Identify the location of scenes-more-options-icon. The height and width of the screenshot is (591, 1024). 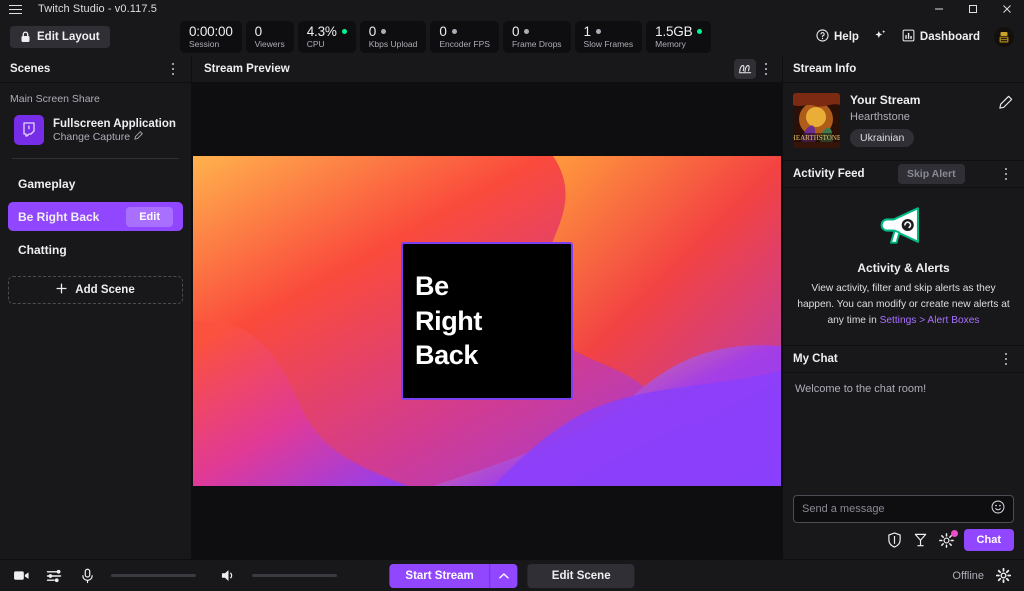
(173, 69).